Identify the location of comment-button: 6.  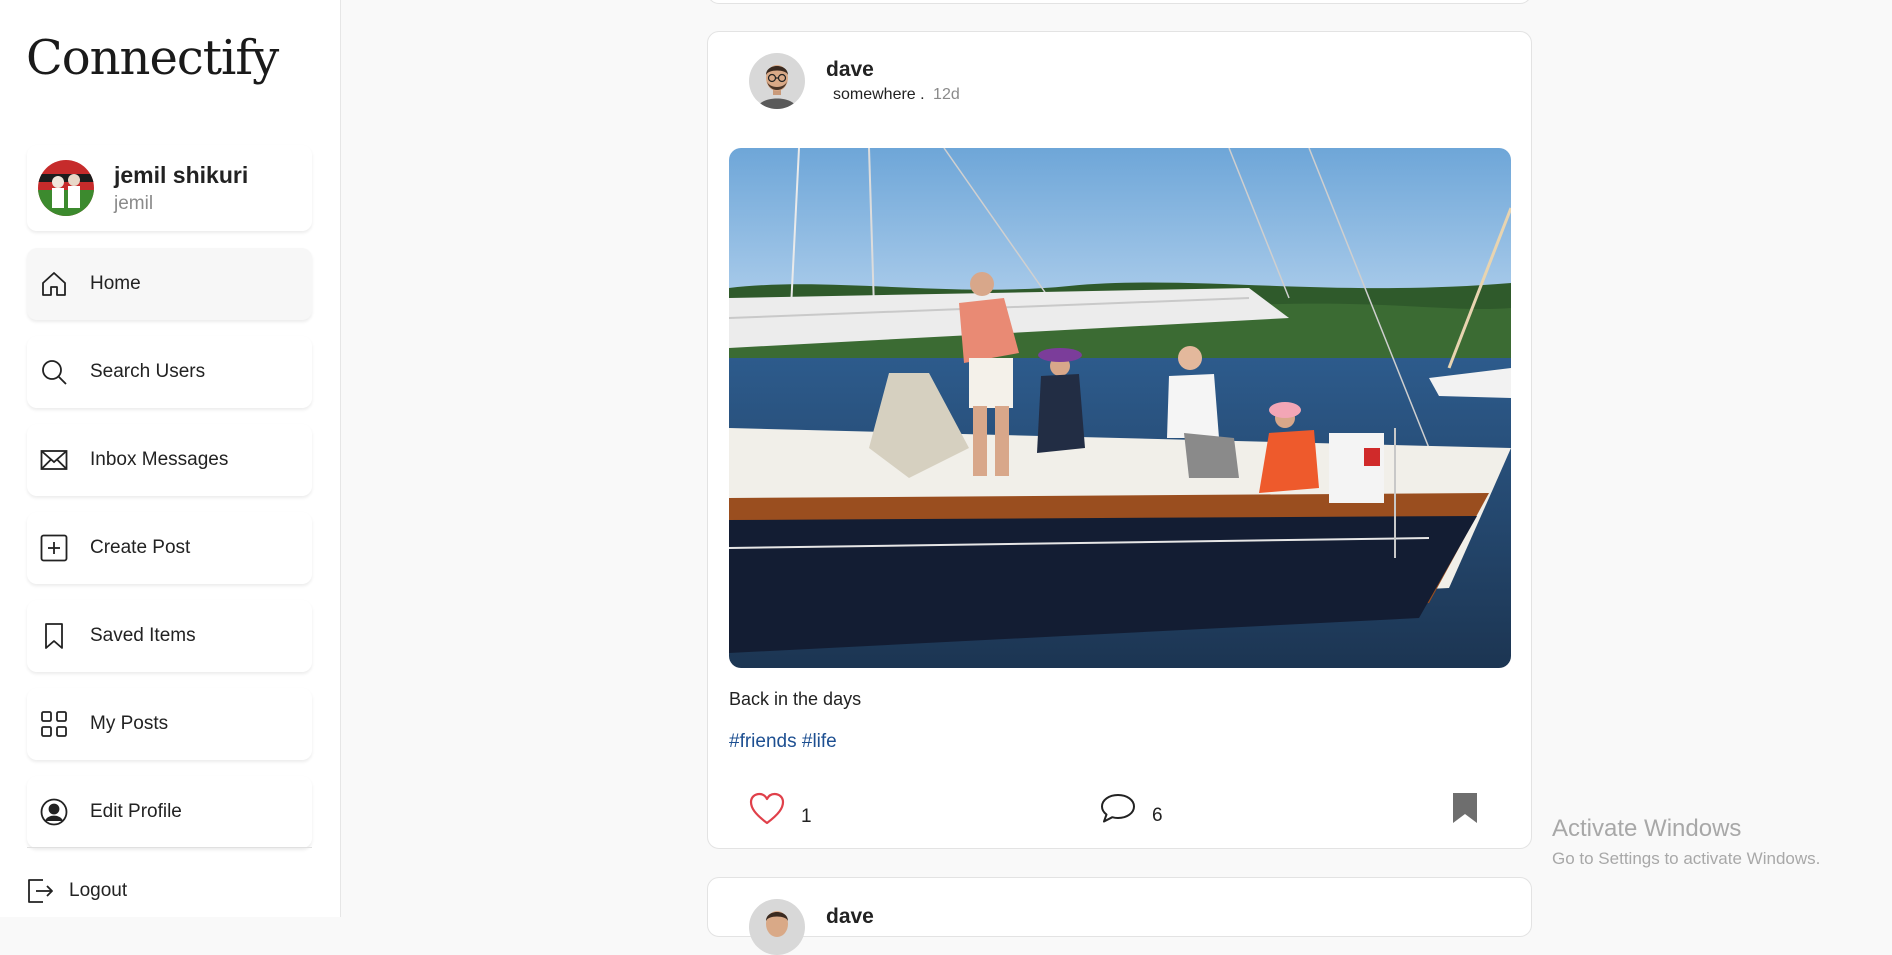
(1131, 810).